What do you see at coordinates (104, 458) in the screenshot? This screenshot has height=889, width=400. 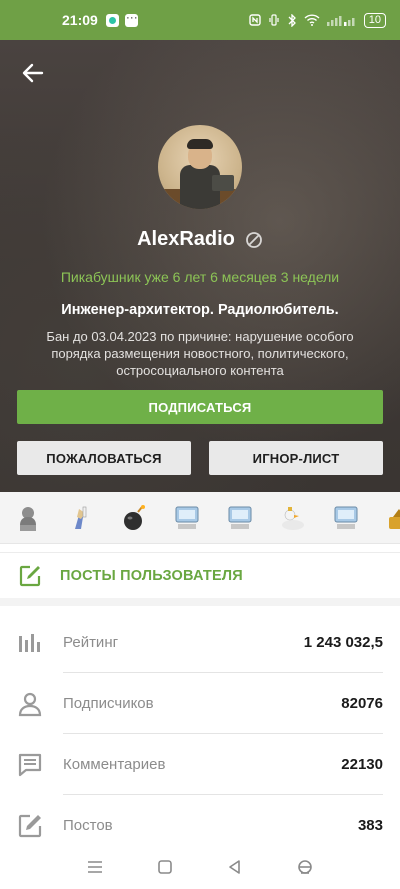 I see `report-button: ПОЖАЛОВАТЬСЯ` at bounding box center [104, 458].